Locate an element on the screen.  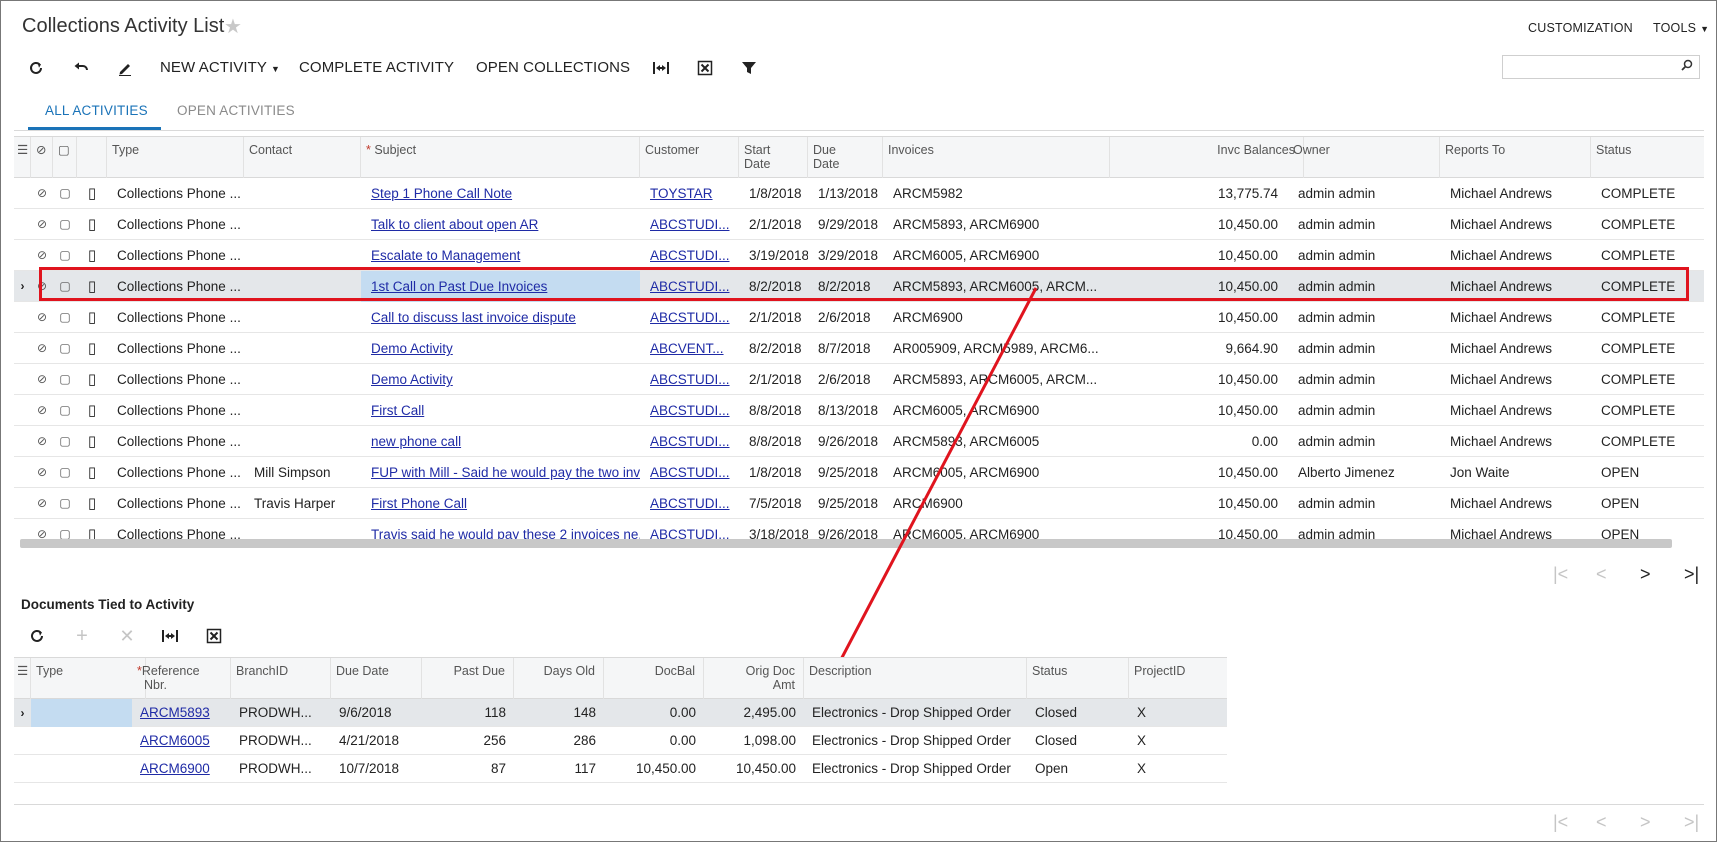
doc-cell-ref: ARCM6005 is located at coordinates (181, 741).